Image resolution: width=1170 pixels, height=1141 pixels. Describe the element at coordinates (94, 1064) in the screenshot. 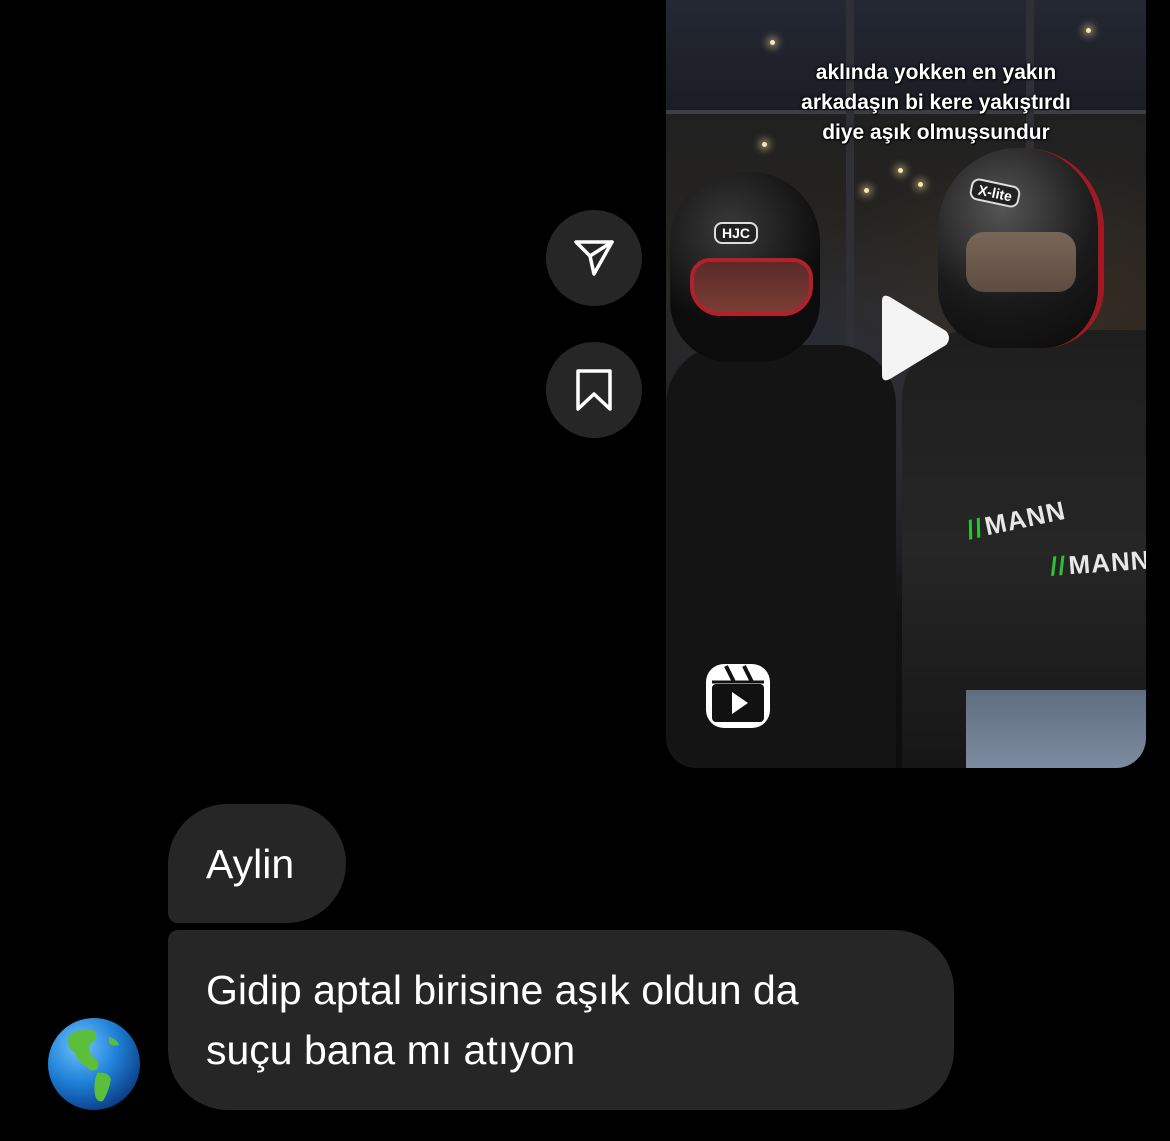

I see `globe-americas-icon` at that location.